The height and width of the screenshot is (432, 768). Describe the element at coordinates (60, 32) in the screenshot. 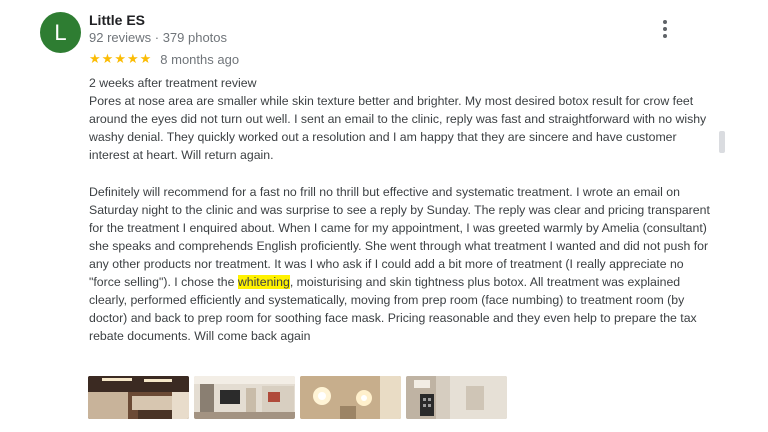

I see `avatar: L` at that location.